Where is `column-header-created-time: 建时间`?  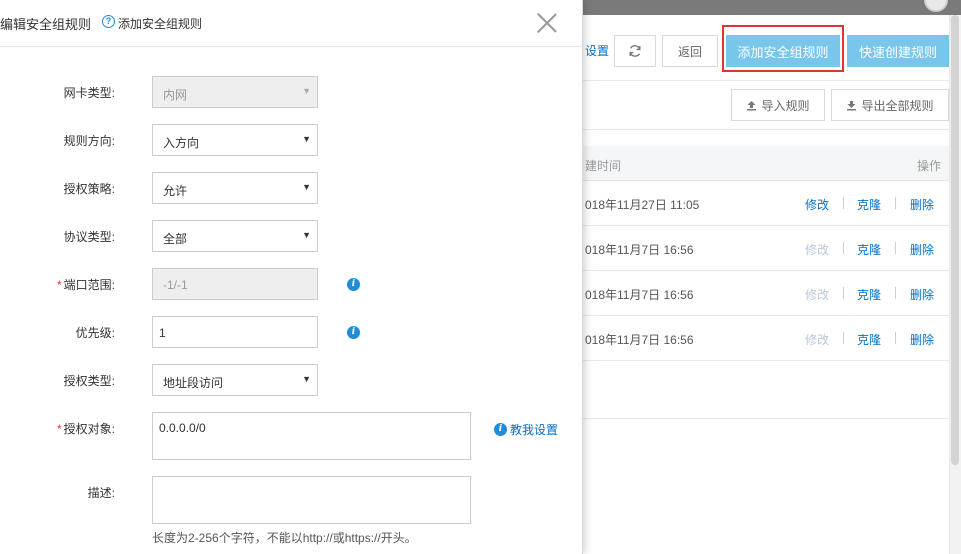 column-header-created-time: 建时间 is located at coordinates (603, 166).